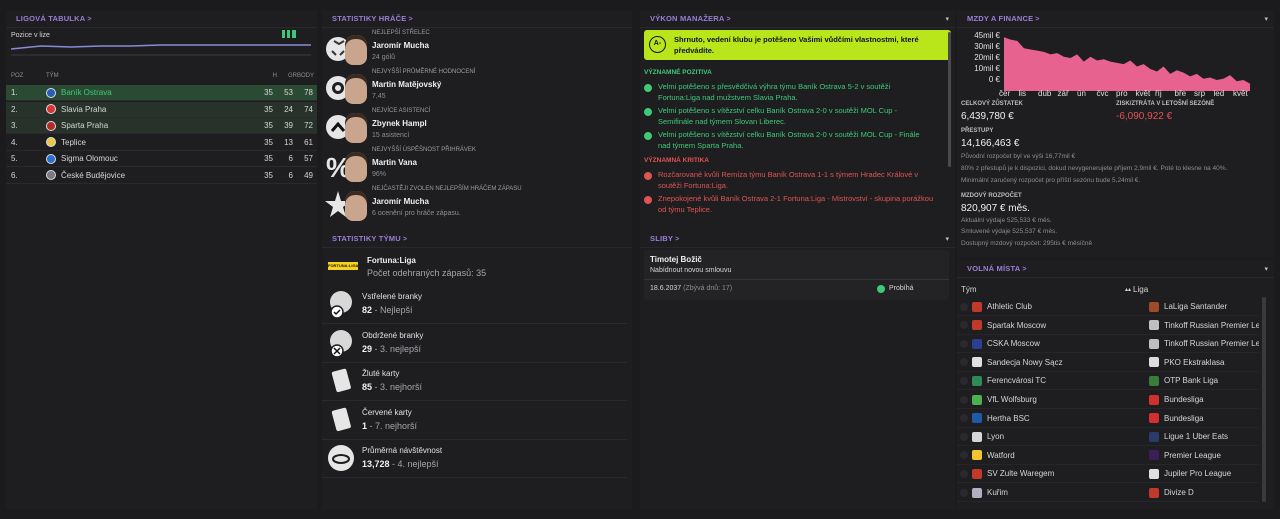 This screenshot has width=1280, height=519. I want to click on team-stat-row: Průměrná návštěvnost 13,728 - 4. nejlepší, so click(474, 459).